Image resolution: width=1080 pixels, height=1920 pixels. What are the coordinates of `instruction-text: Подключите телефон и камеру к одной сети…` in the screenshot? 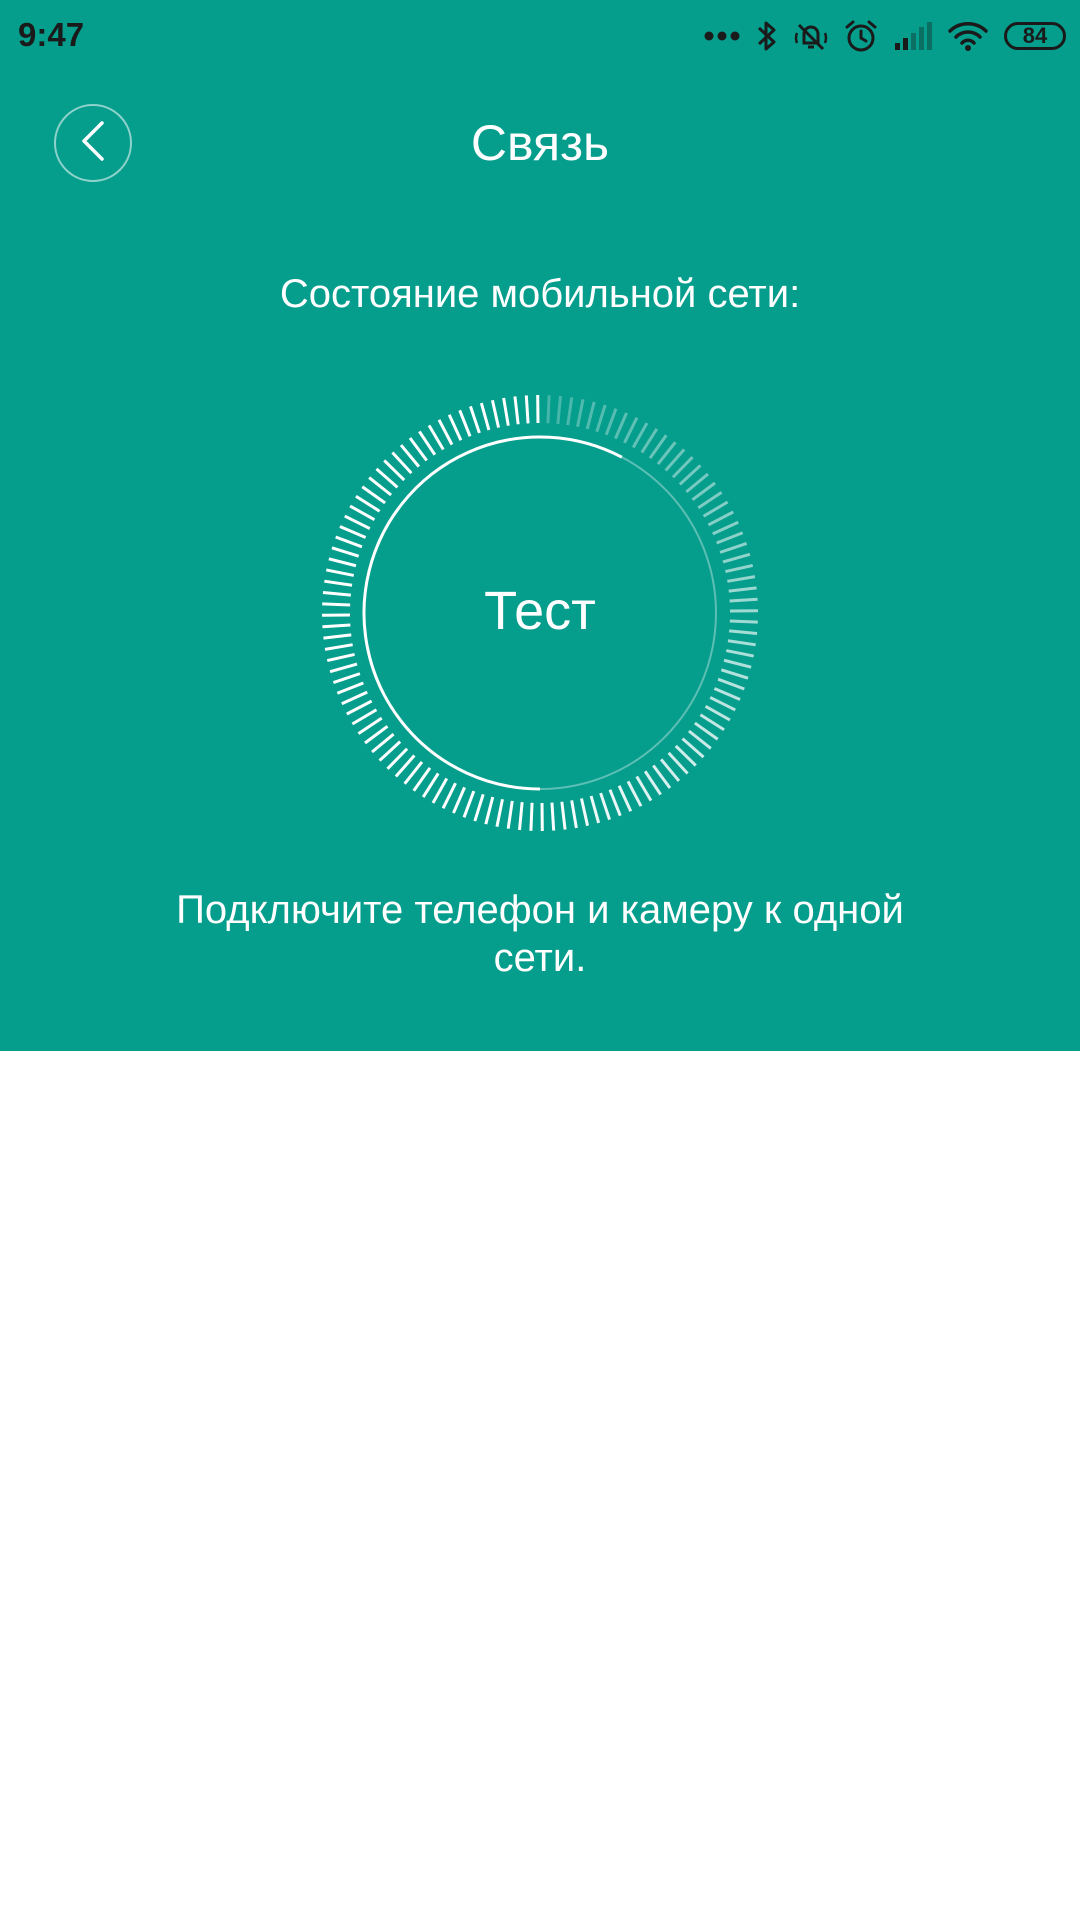 It's located at (540, 934).